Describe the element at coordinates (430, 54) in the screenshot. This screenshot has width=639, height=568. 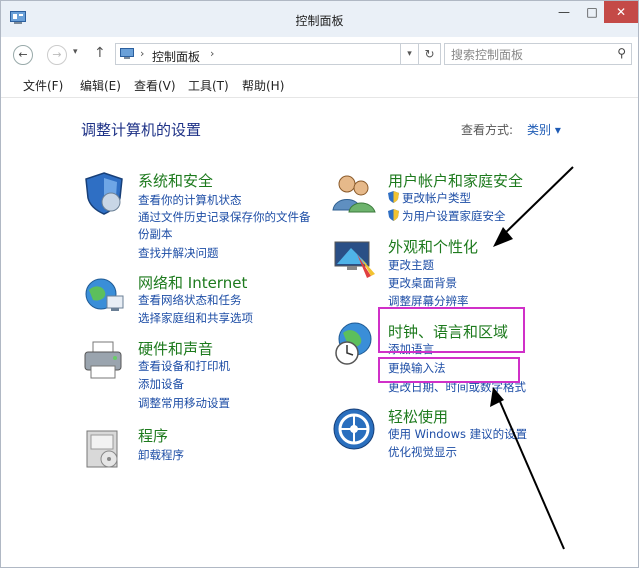
I see `refresh-icon: ↻` at that location.